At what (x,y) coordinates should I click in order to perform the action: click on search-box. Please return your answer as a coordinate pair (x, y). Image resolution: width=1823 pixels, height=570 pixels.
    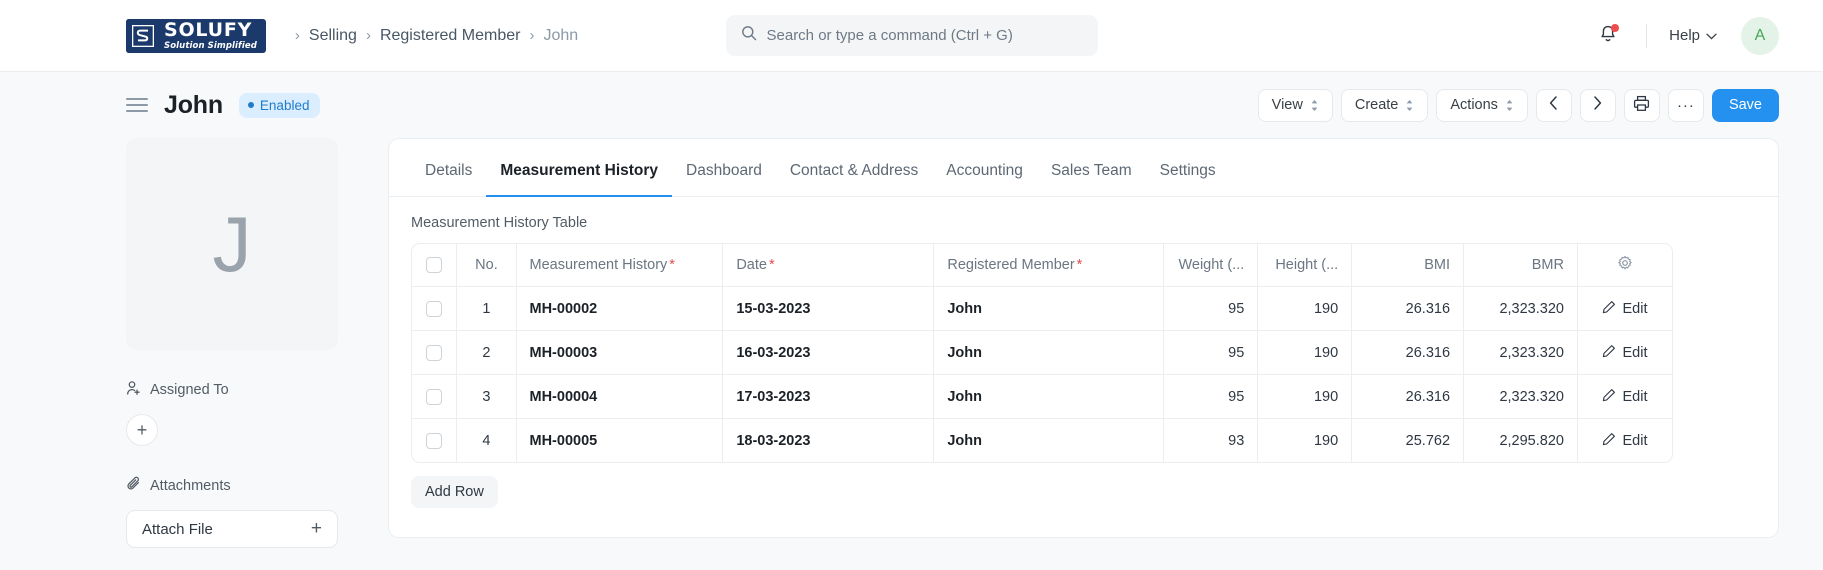
    Looking at the image, I should click on (911, 35).